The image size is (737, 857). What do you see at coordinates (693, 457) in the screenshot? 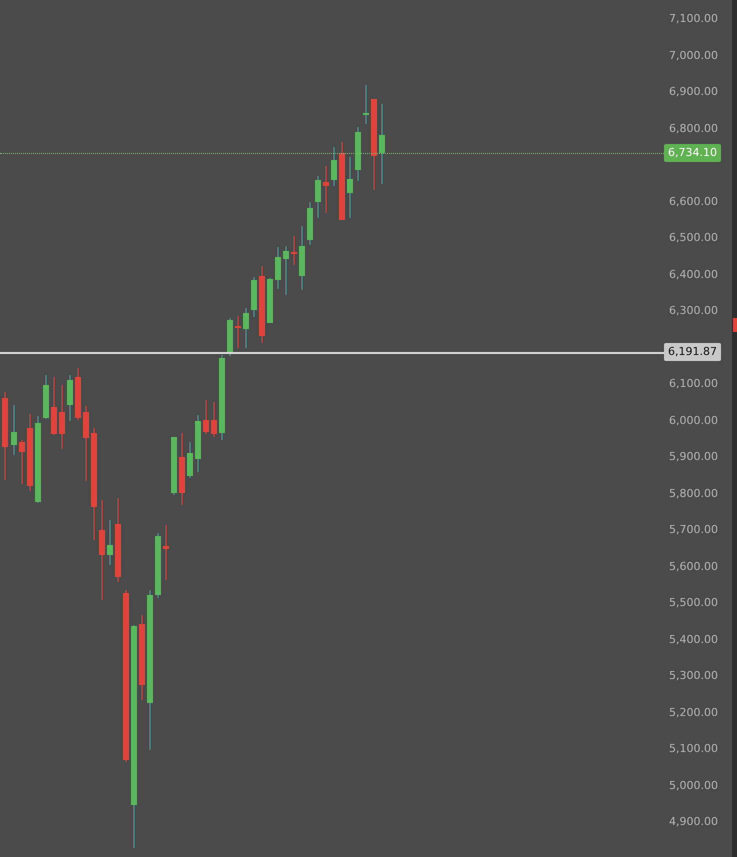
I see `price-axis-label: 5,900.00` at bounding box center [693, 457].